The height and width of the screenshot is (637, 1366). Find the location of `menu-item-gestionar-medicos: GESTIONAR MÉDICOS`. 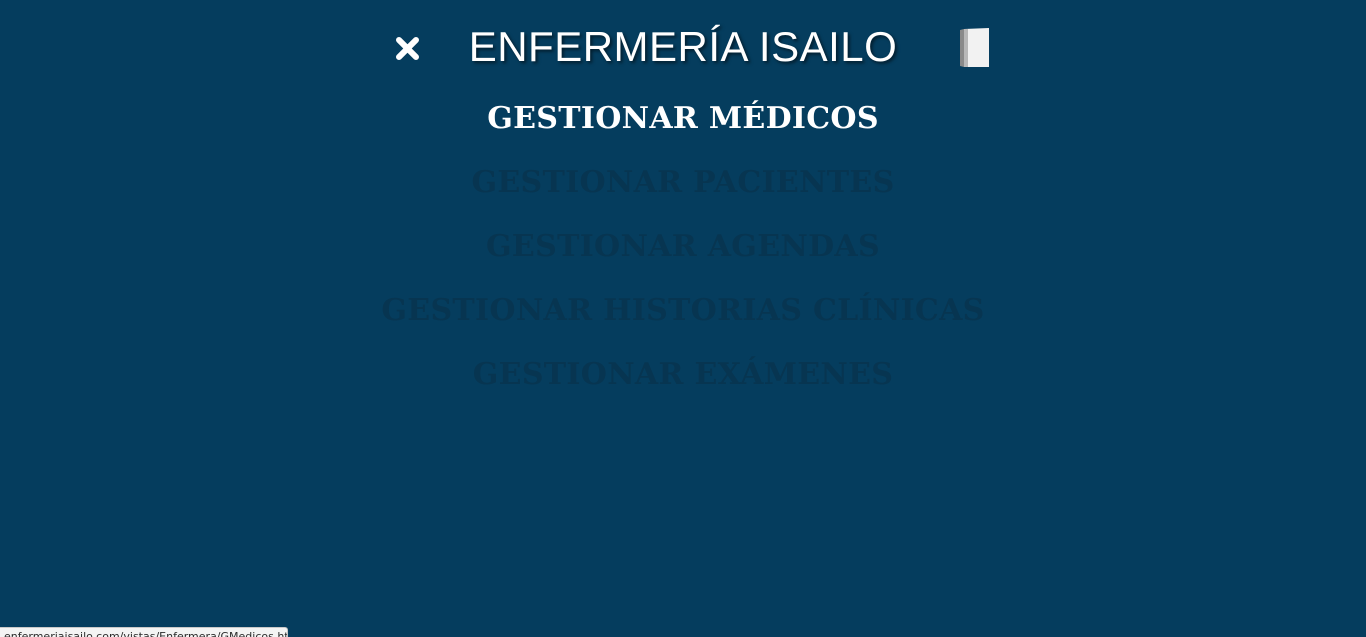

menu-item-gestionar-medicos: GESTIONAR MÉDICOS is located at coordinates (683, 128).